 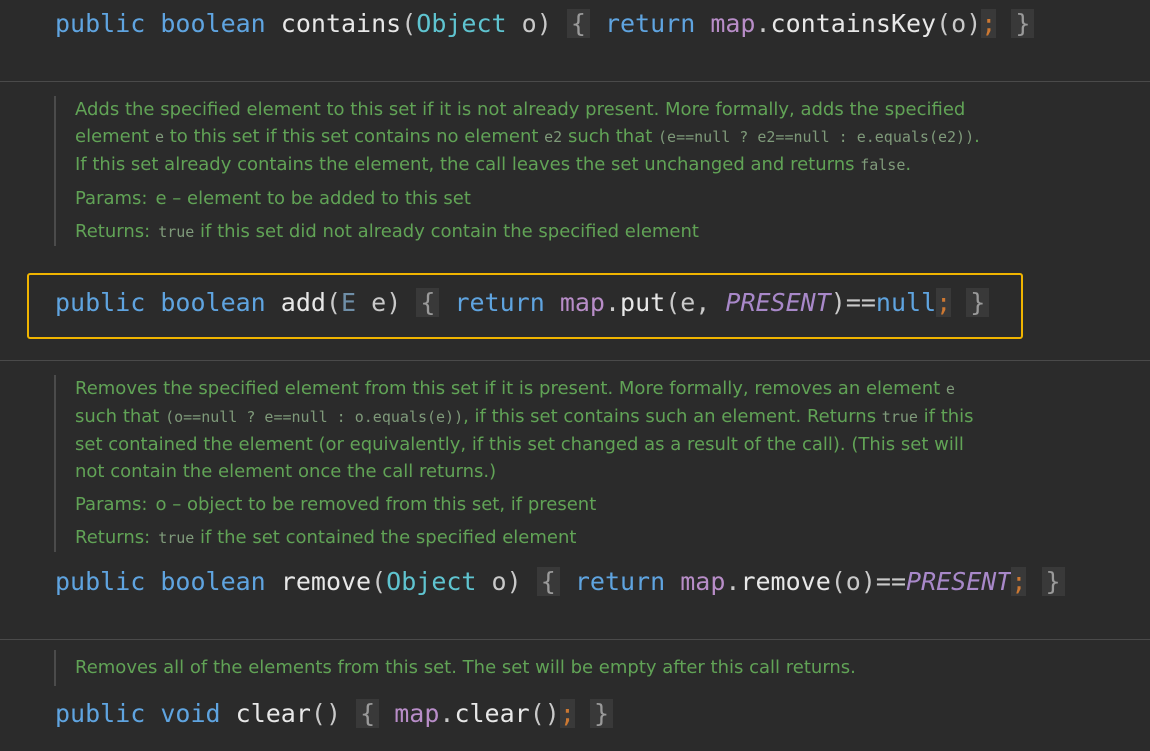 I want to click on call-clear: clear, so click(x=491, y=713).